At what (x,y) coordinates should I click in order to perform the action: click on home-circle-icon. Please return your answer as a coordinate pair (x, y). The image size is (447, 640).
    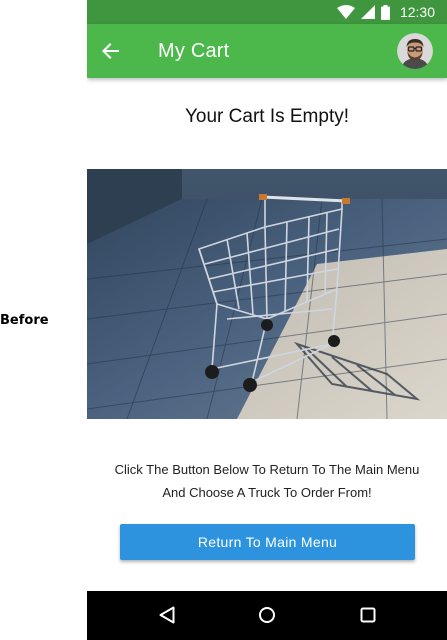
    Looking at the image, I should click on (267, 615).